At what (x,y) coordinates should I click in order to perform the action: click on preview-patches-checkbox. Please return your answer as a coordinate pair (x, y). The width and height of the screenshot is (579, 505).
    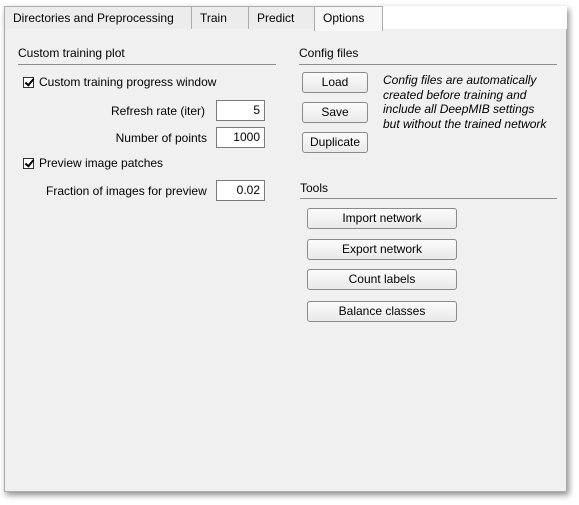
    Looking at the image, I should click on (28, 163).